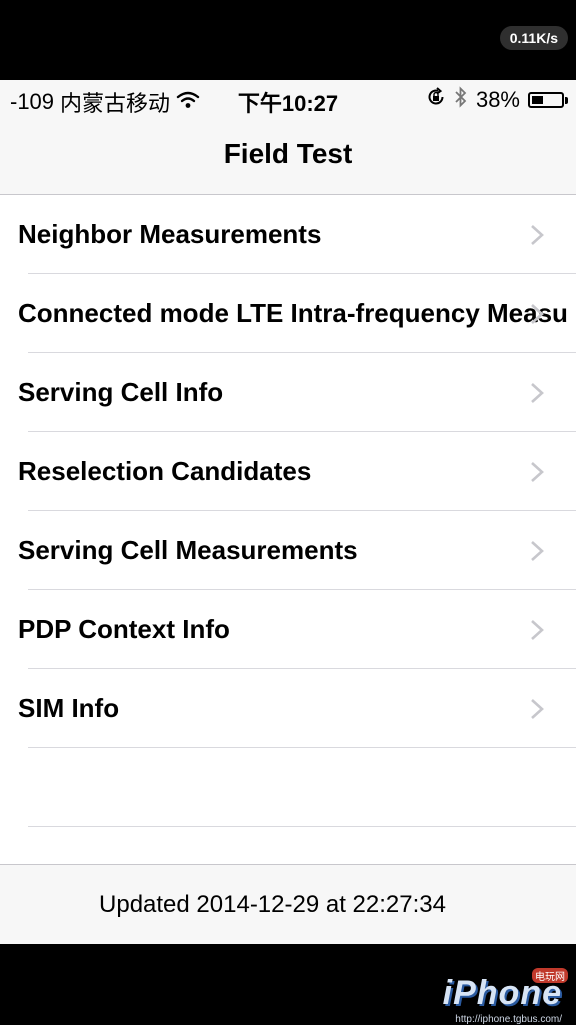  I want to click on page-title: Field Test, so click(288, 153).